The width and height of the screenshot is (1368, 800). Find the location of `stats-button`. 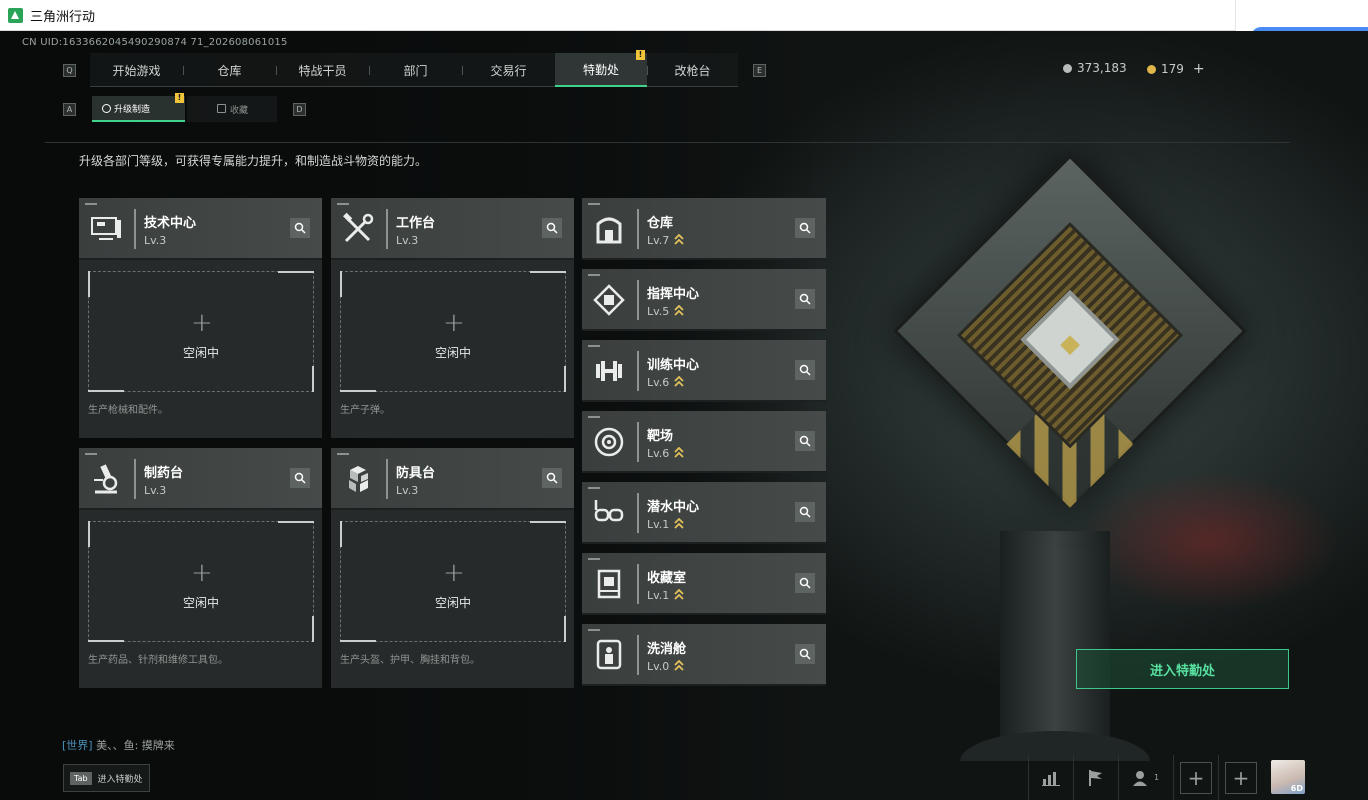

stats-button is located at coordinates (1050, 777).